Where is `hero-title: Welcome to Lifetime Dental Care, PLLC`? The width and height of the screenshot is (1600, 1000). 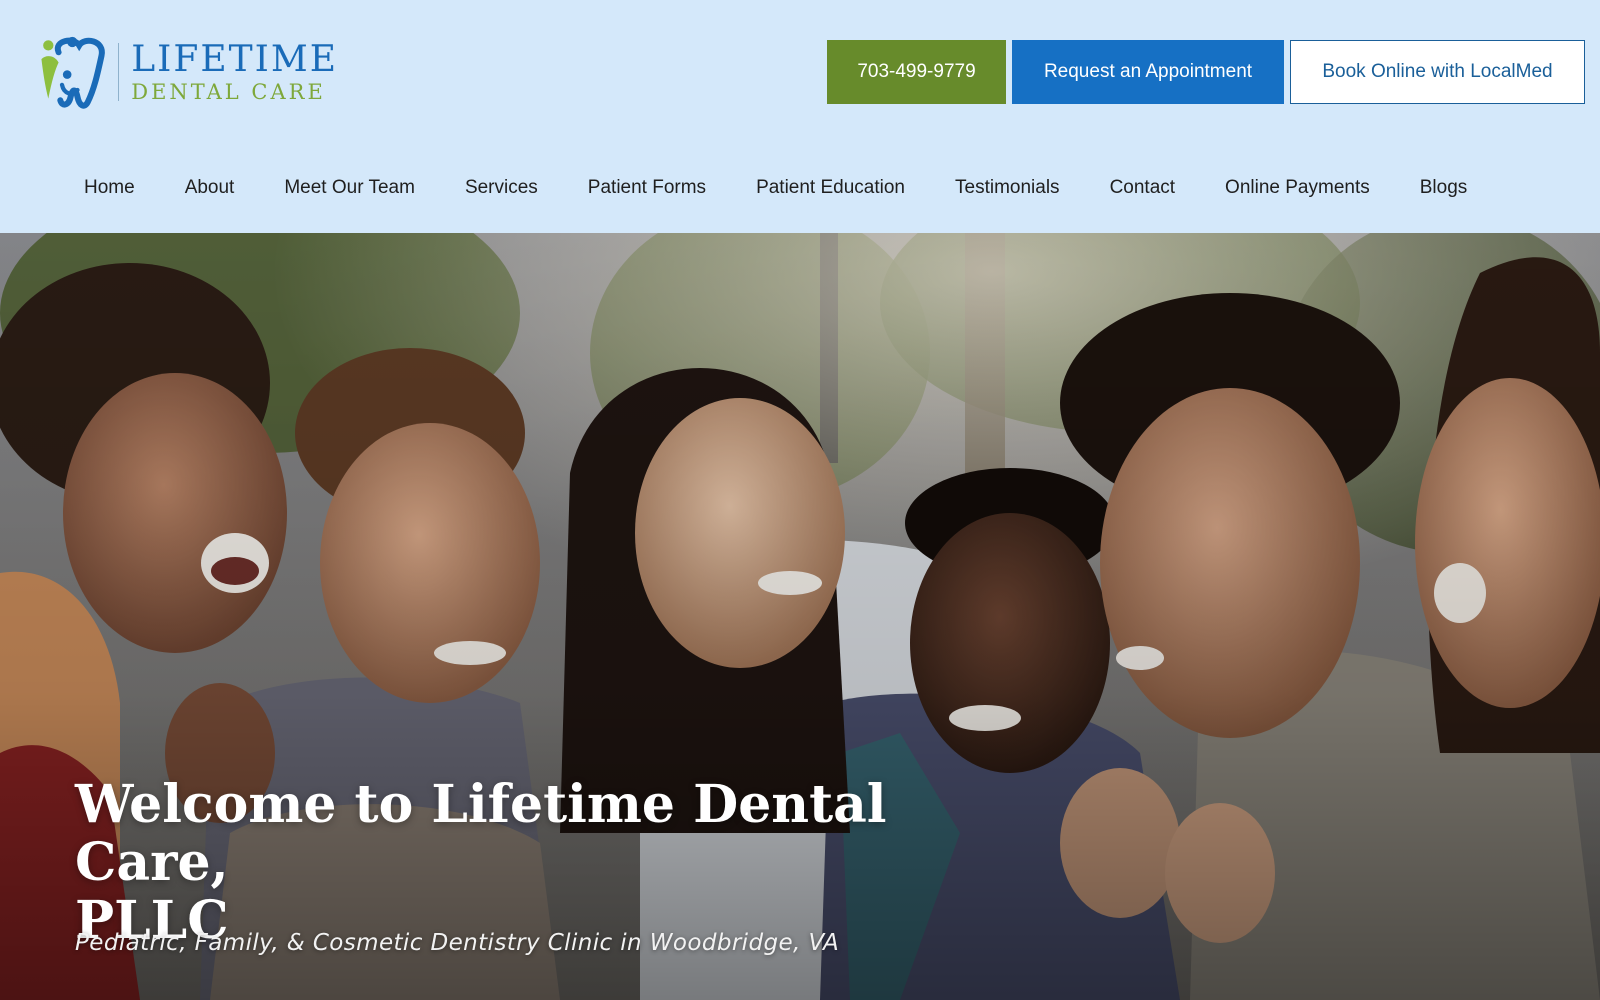 hero-title: Welcome to Lifetime Dental Care, PLLC is located at coordinates (535, 863).